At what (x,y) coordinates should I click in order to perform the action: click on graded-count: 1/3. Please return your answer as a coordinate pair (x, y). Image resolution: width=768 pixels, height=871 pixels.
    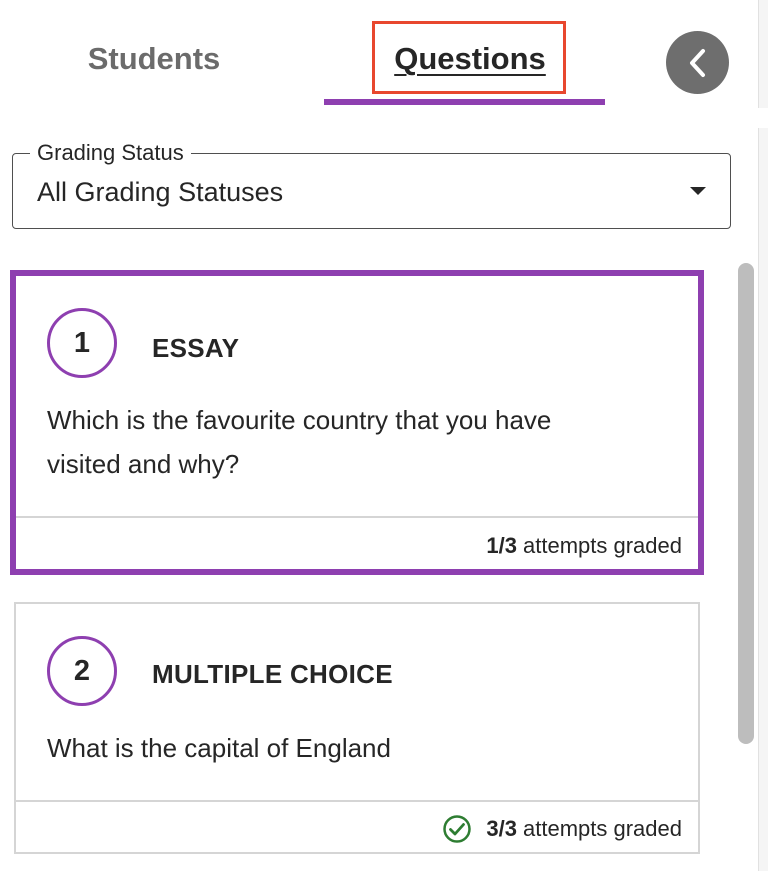
    Looking at the image, I should click on (502, 545).